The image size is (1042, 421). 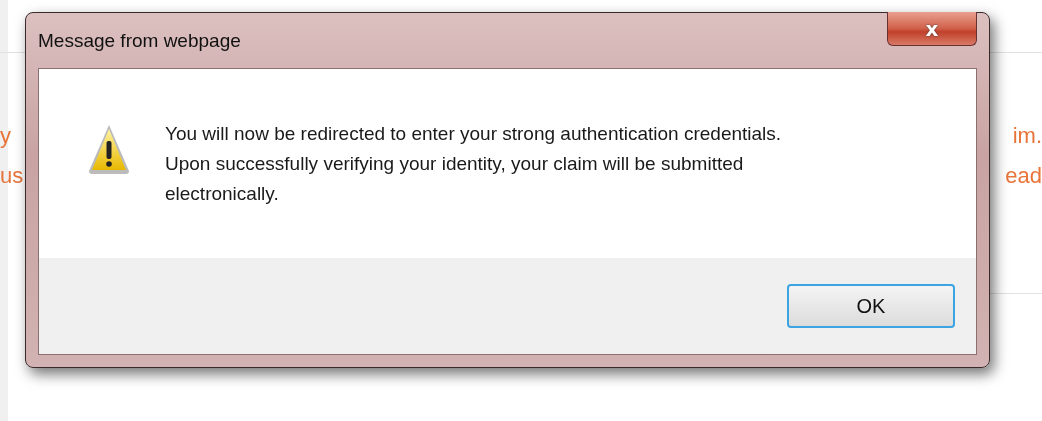 I want to click on message-text: You will now be redirected to enter your strong authentication credentials. Upon successfully verifying your identity, your claim will be submitted electronically., so click(x=474, y=164).